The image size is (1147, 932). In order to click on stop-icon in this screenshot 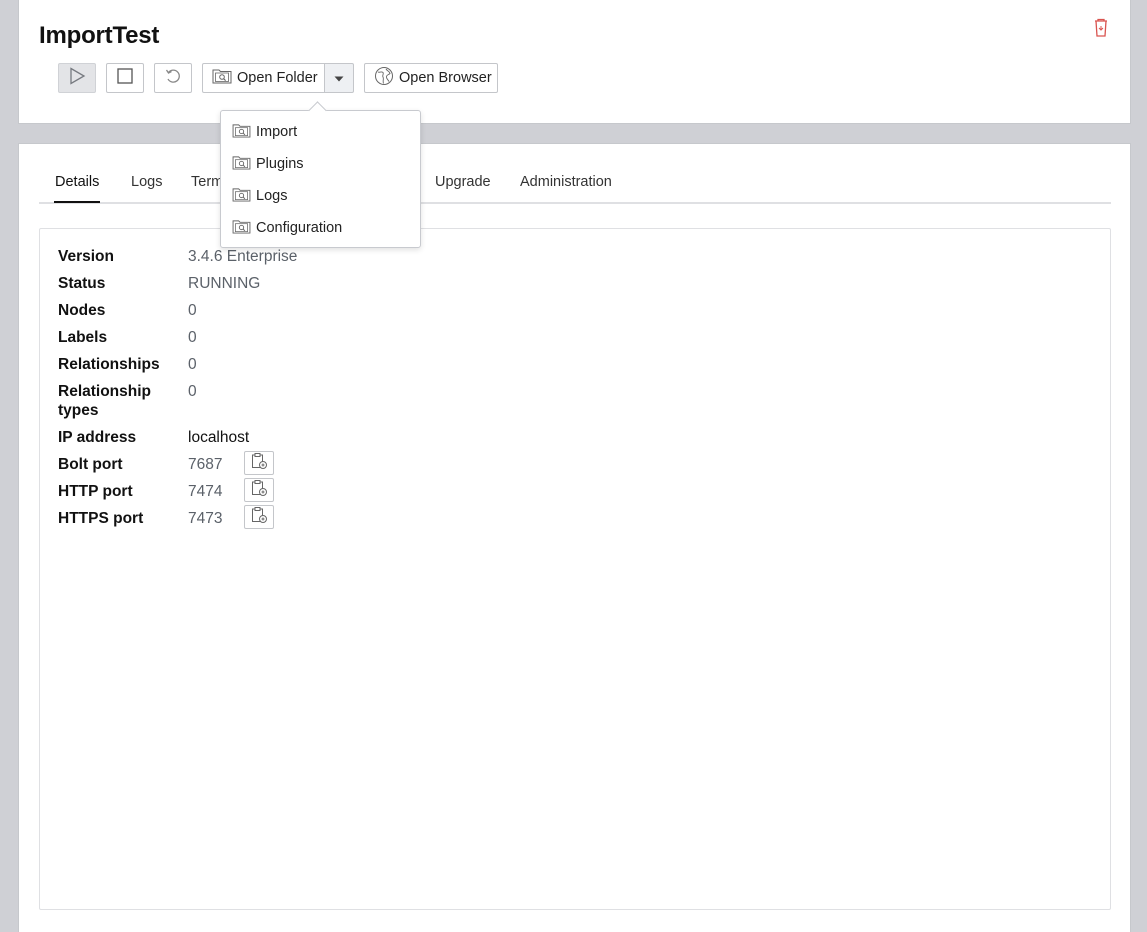, I will do `click(125, 78)`.